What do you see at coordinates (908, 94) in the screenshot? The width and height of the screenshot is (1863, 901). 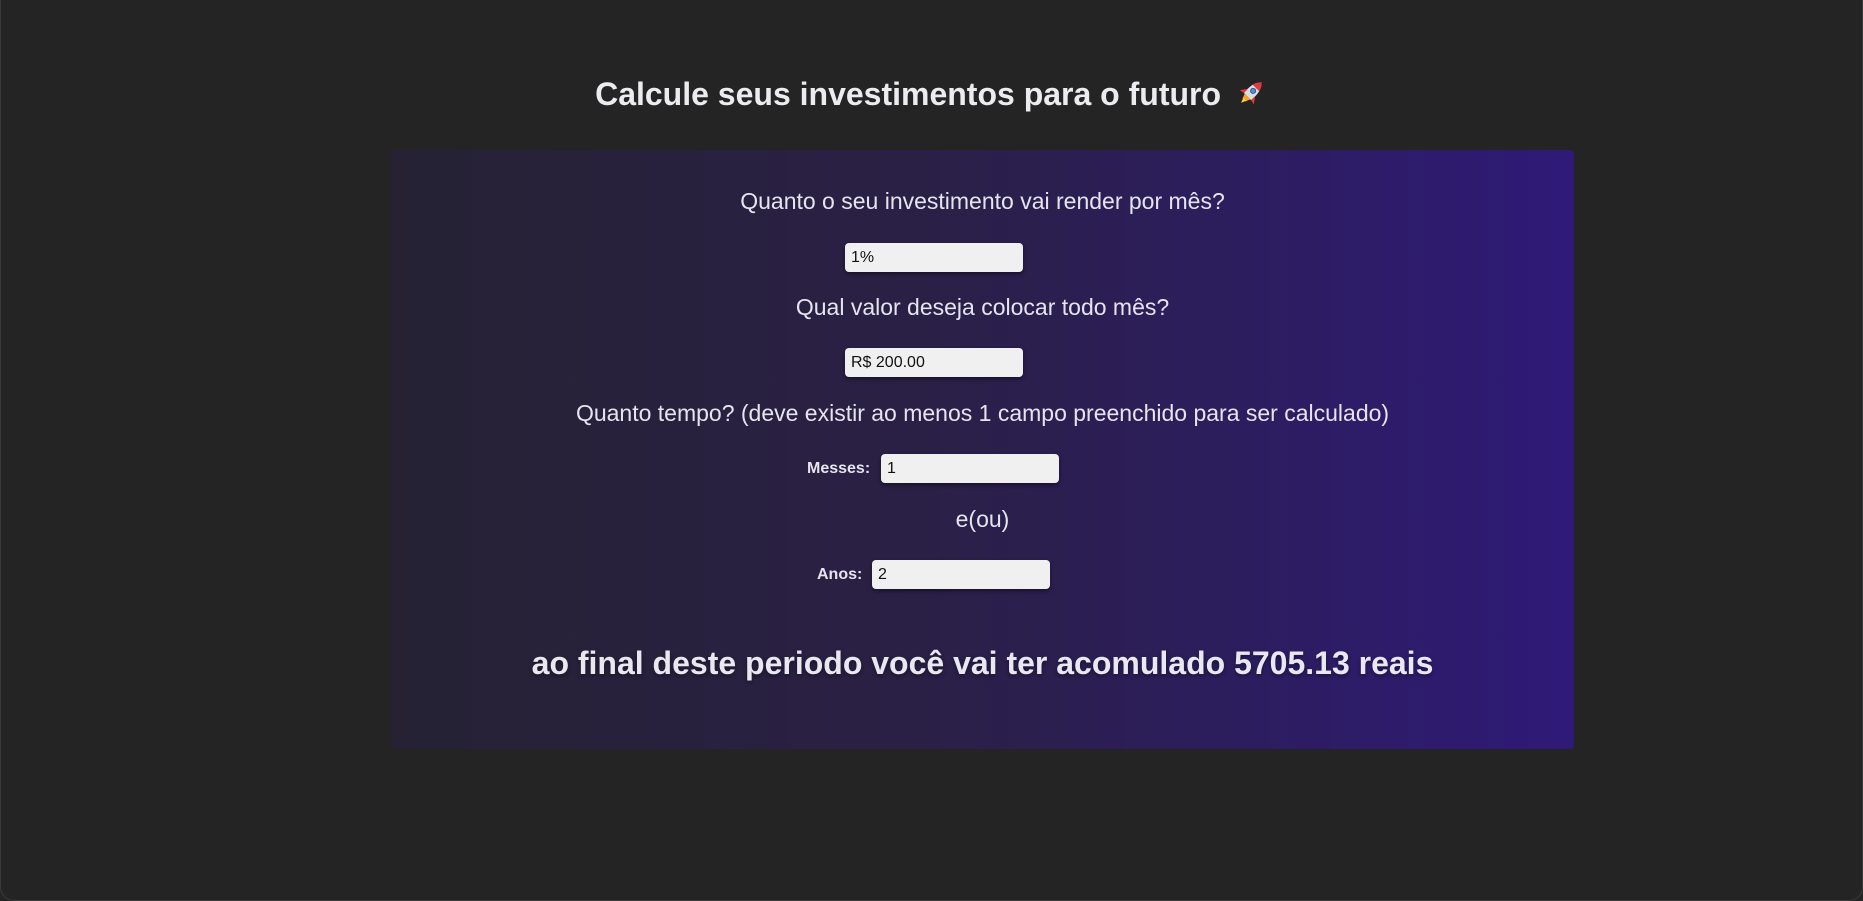 I see `page-title-text: Calcule seus investimentos para o futuro` at bounding box center [908, 94].